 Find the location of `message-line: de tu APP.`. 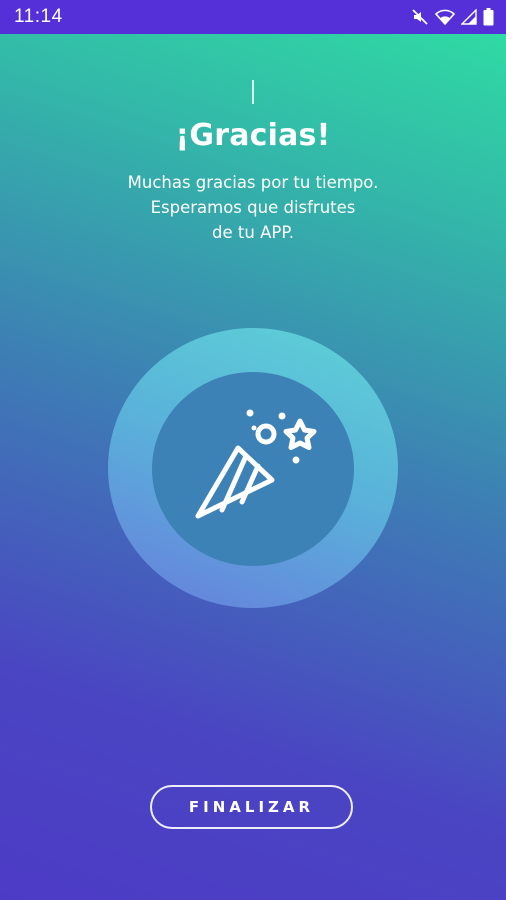

message-line: de tu APP. is located at coordinates (253, 232).